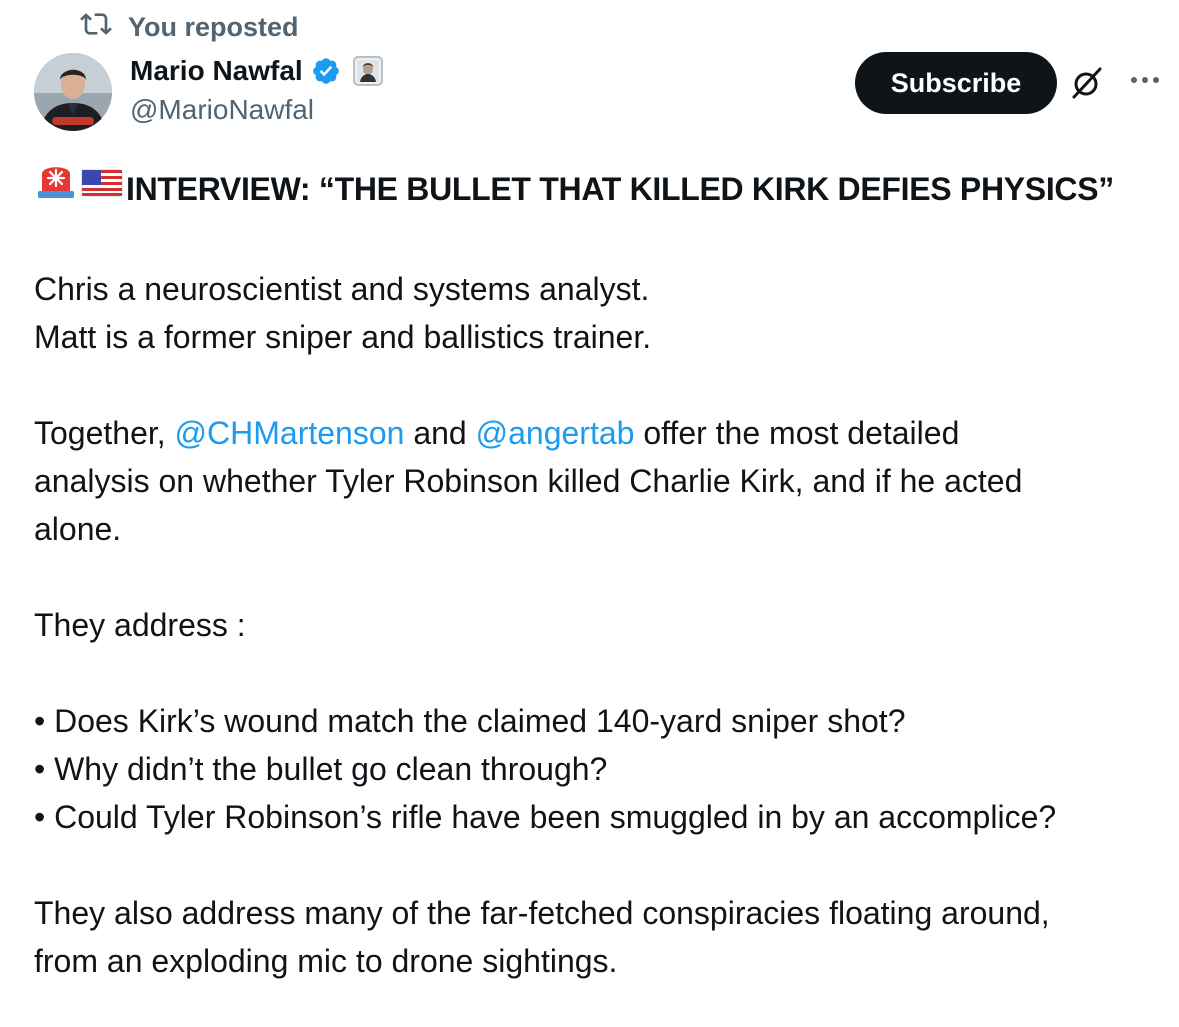  Describe the element at coordinates (326, 71) in the screenshot. I see `verified-badge-icon` at that location.